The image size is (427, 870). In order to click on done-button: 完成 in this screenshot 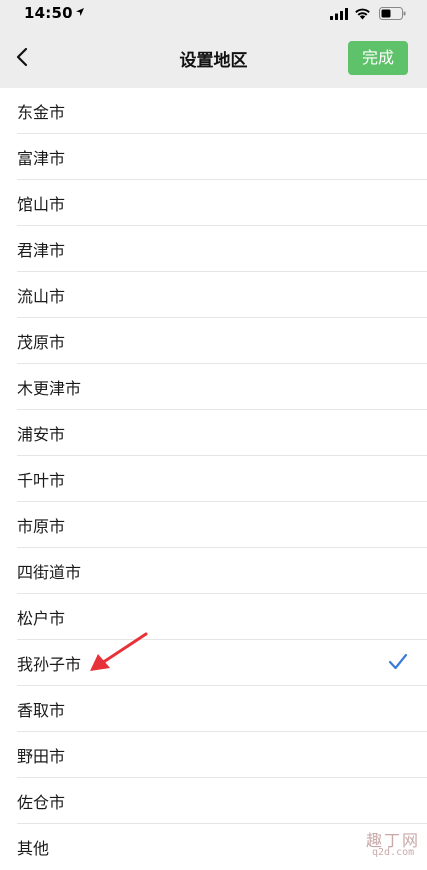, I will do `click(378, 58)`.